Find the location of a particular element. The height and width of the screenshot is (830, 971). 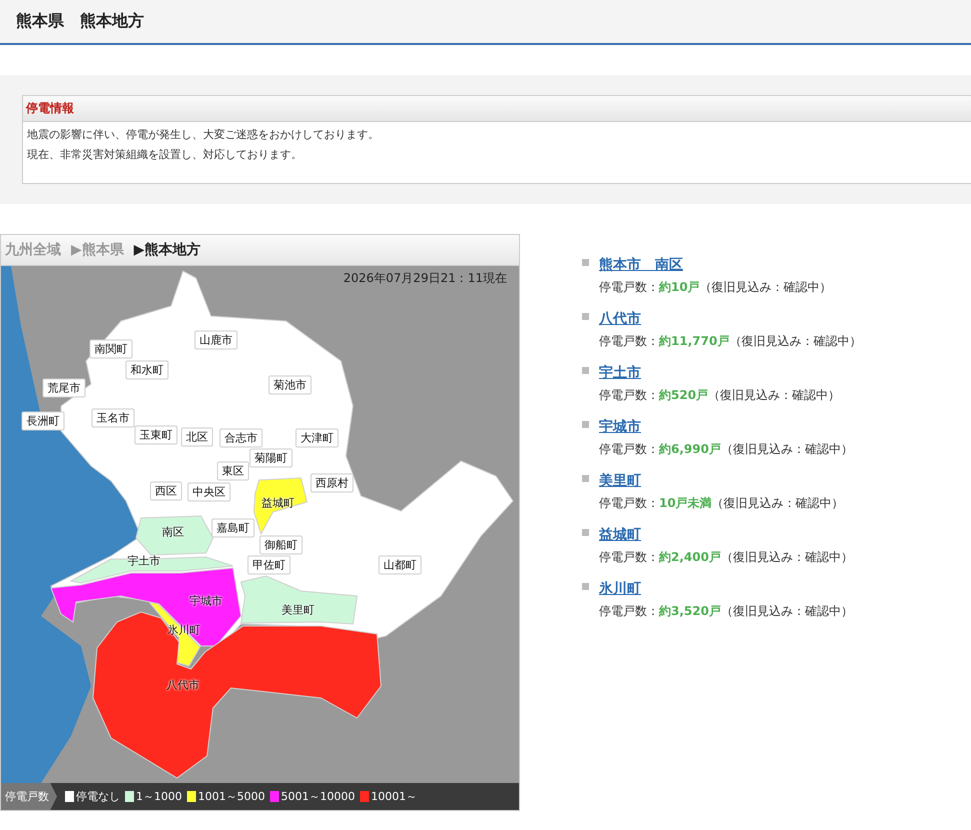

municipality-label: 南区 is located at coordinates (173, 532).